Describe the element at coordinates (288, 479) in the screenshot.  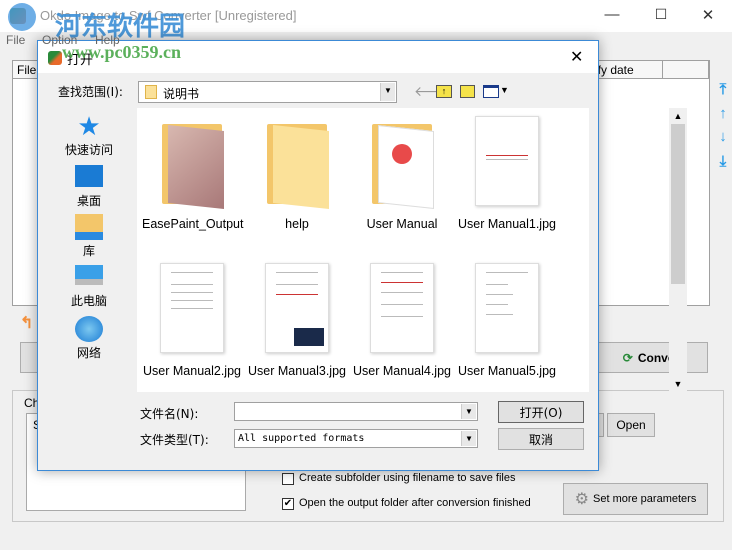
I see `create-subfolder-checkbox` at that location.